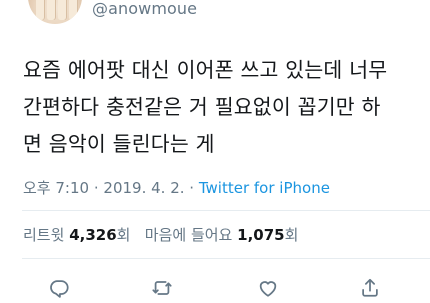 This screenshot has height=303, width=430. I want to click on avatar, so click(55, 12).